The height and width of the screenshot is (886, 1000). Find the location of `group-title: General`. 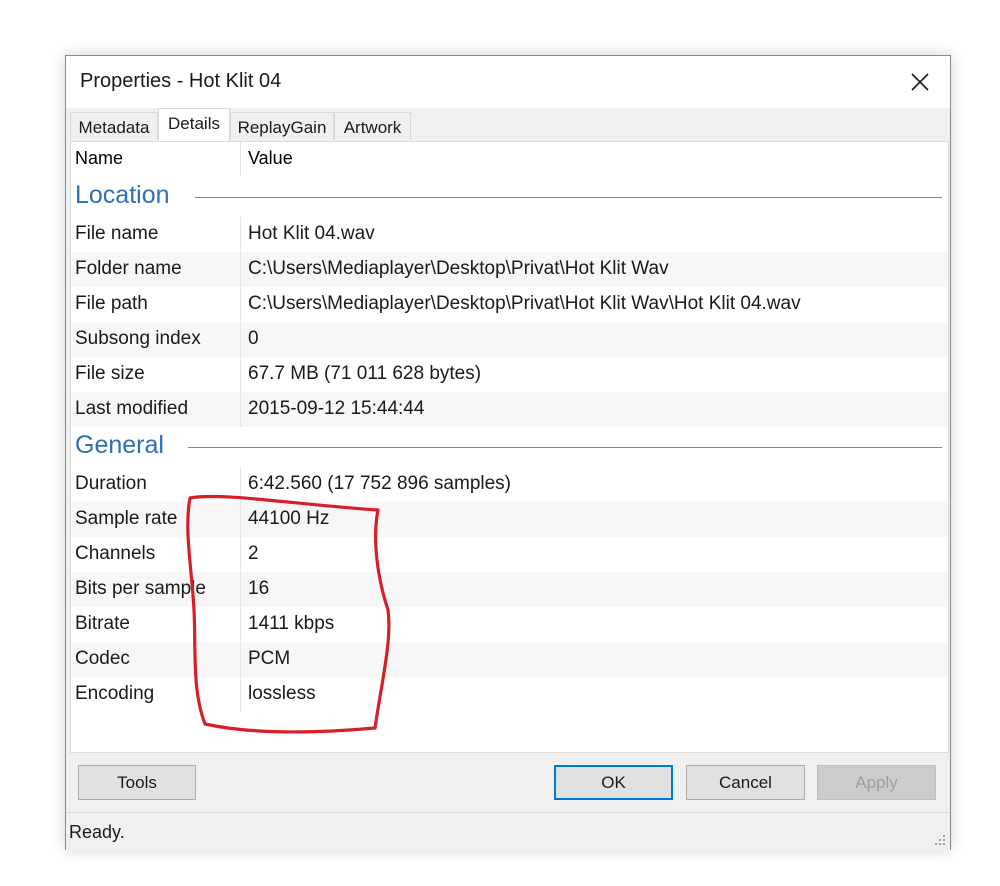

group-title: General is located at coordinates (119, 445).